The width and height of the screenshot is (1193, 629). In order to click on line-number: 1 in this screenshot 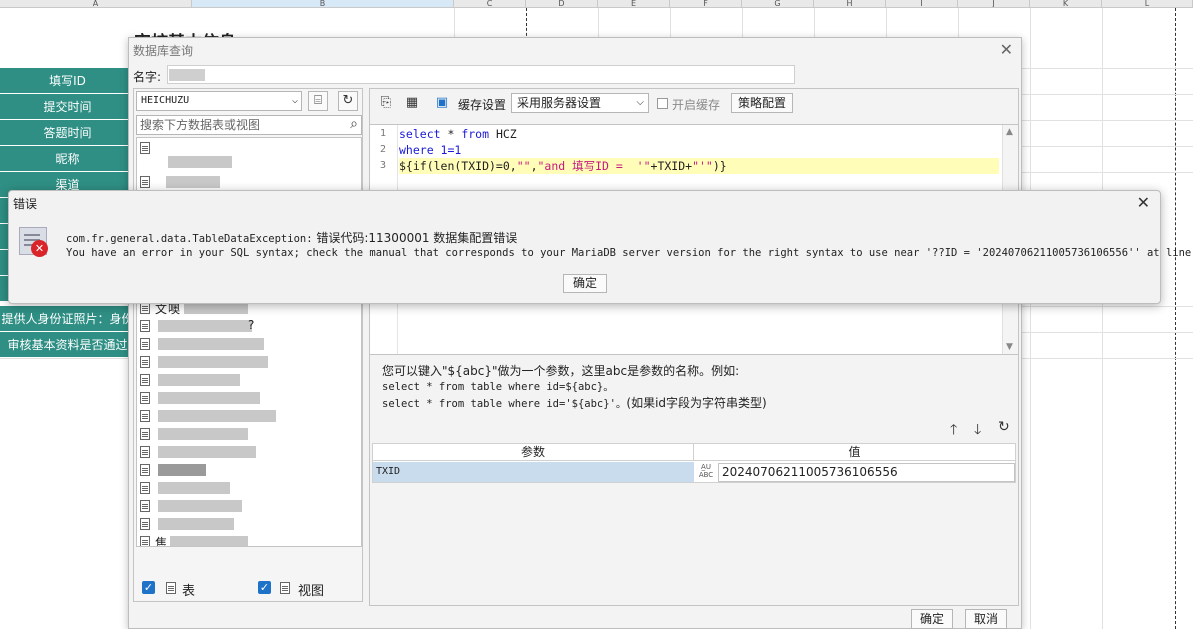, I will do `click(382, 133)`.